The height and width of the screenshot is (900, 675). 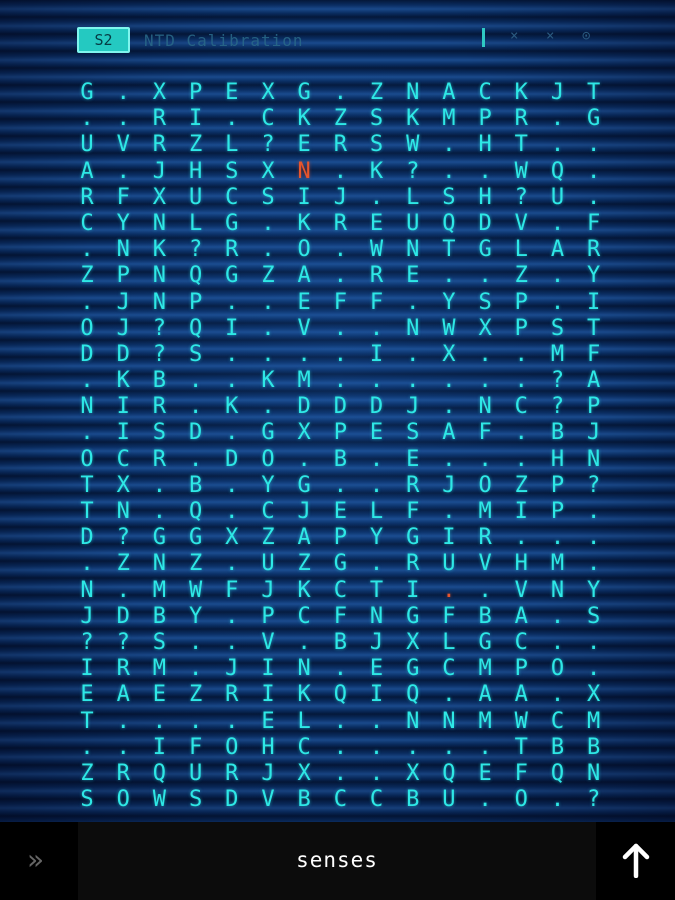 What do you see at coordinates (377, 538) in the screenshot?
I see `grid-cell: Y` at bounding box center [377, 538].